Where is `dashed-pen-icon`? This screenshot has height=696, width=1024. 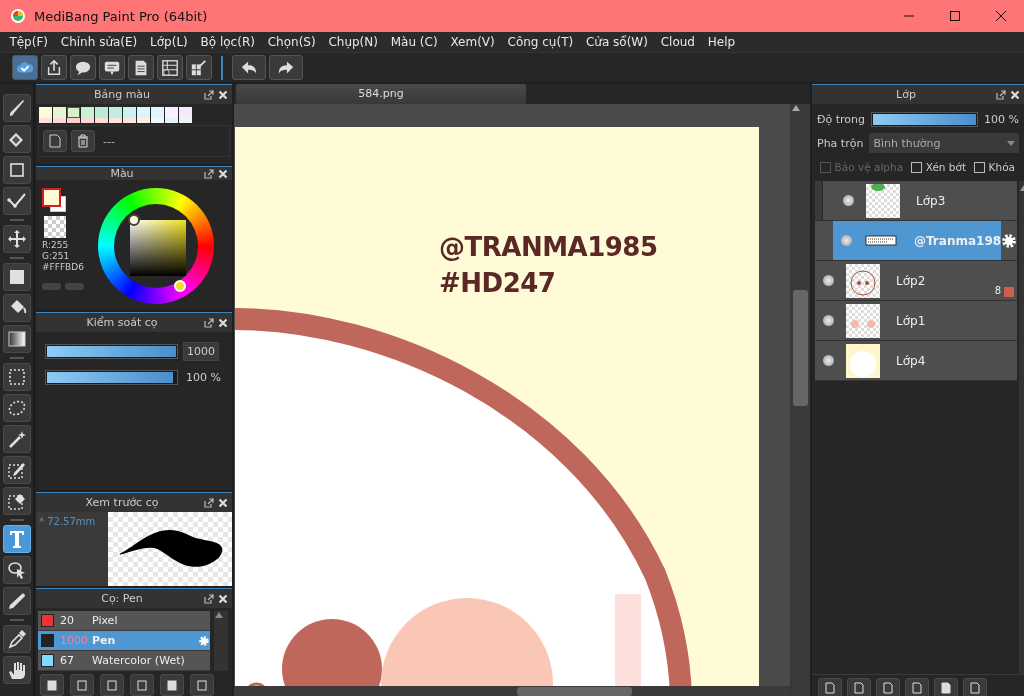
dashed-pen-icon is located at coordinates (16, 470).